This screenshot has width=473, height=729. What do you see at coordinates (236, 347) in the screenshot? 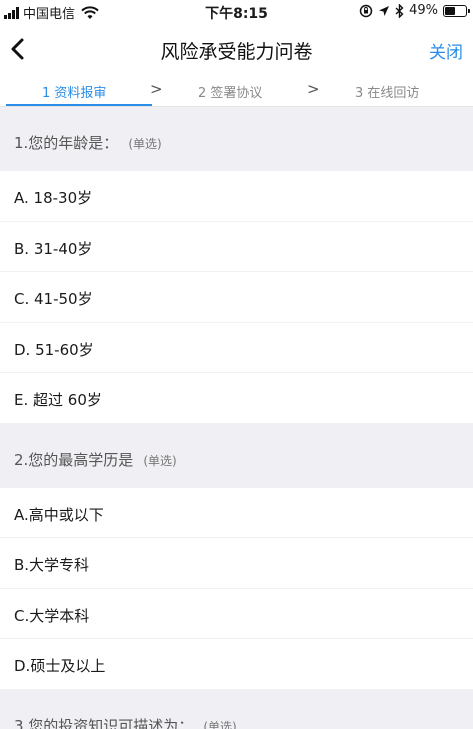
I see `answer-option: D. 51-60岁` at bounding box center [236, 347].